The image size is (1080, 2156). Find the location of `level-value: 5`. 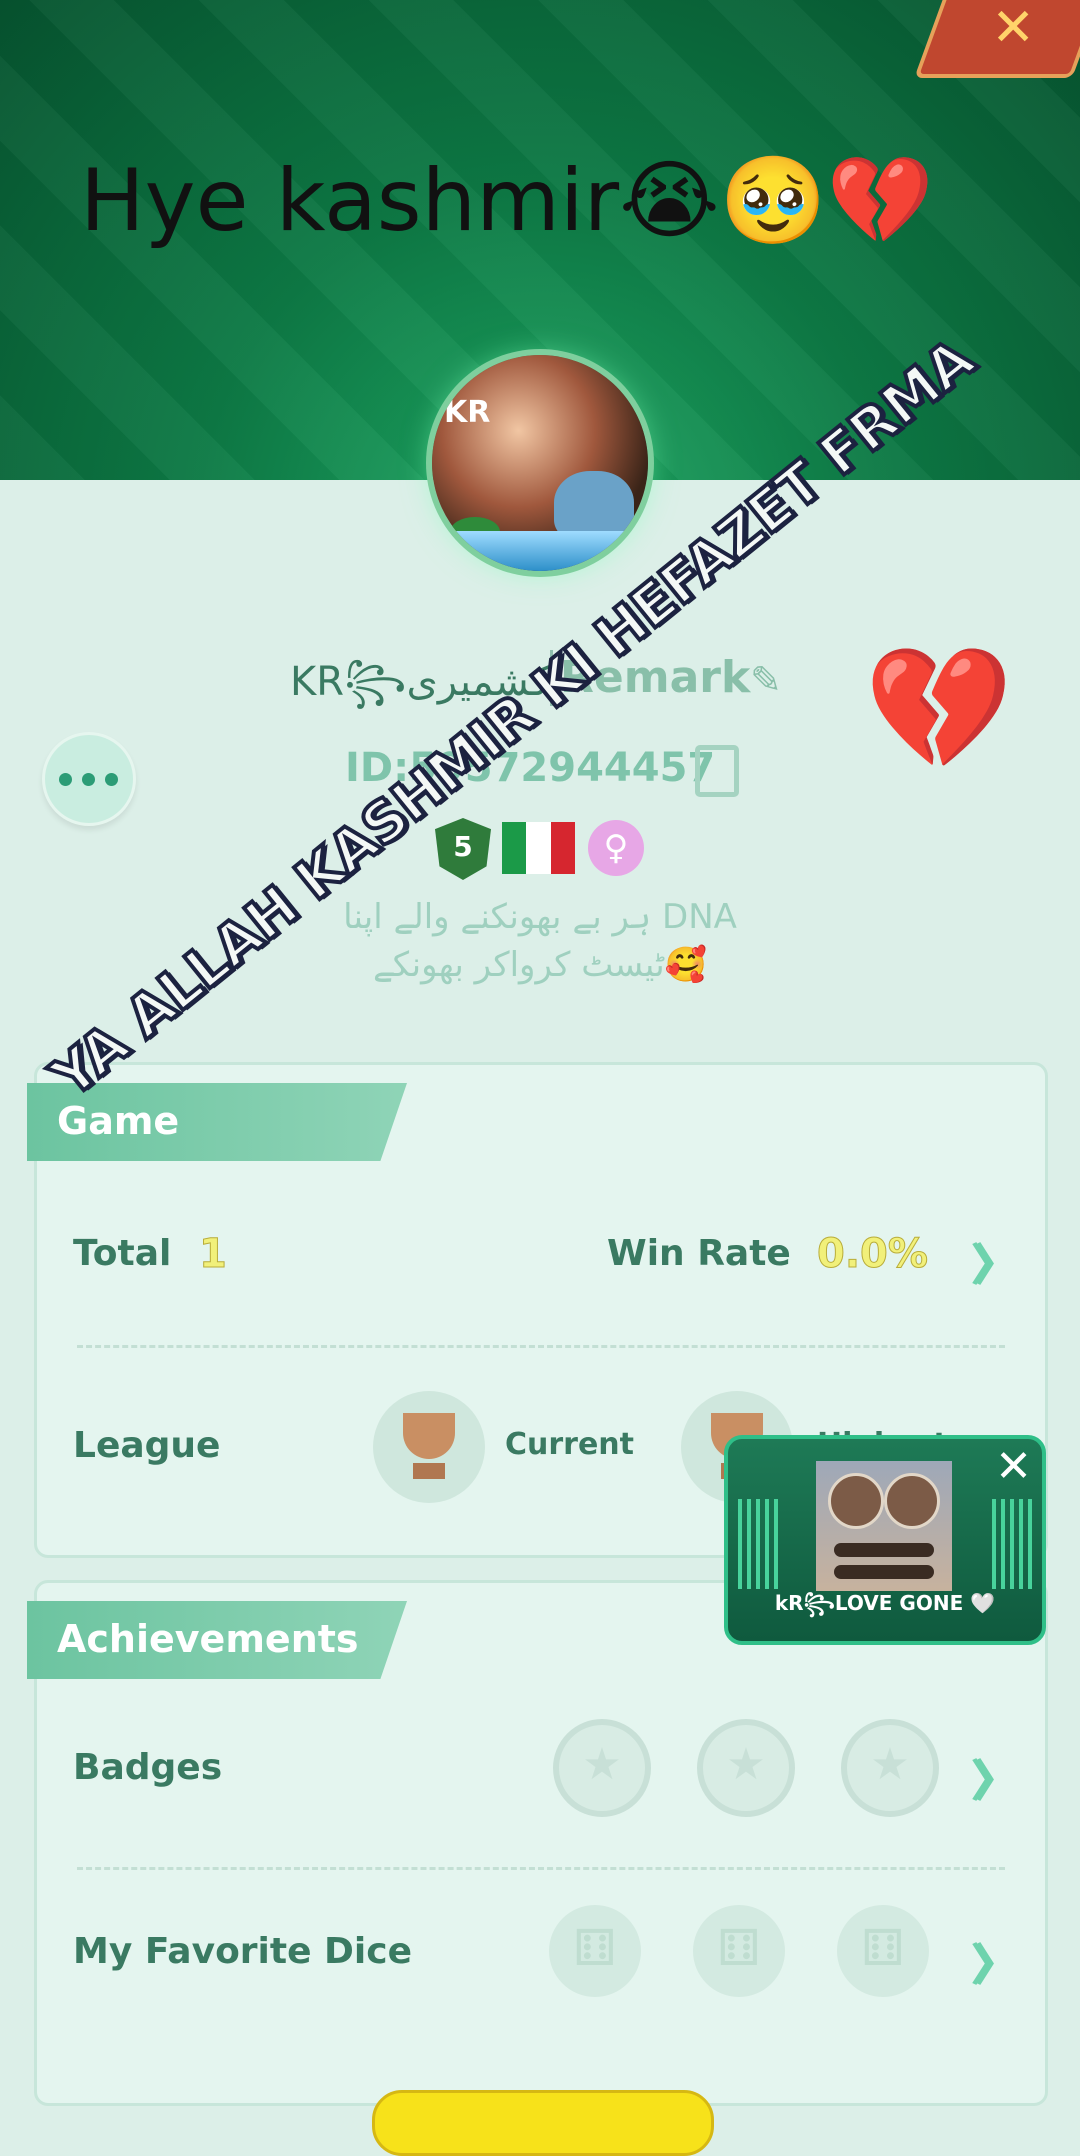

level-value: 5 is located at coordinates (463, 846).